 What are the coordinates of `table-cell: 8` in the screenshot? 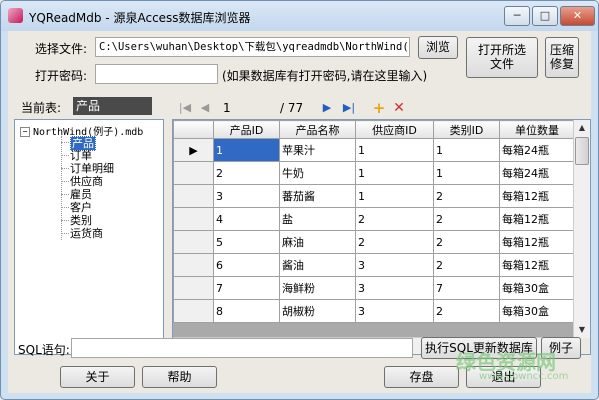 It's located at (246, 311).